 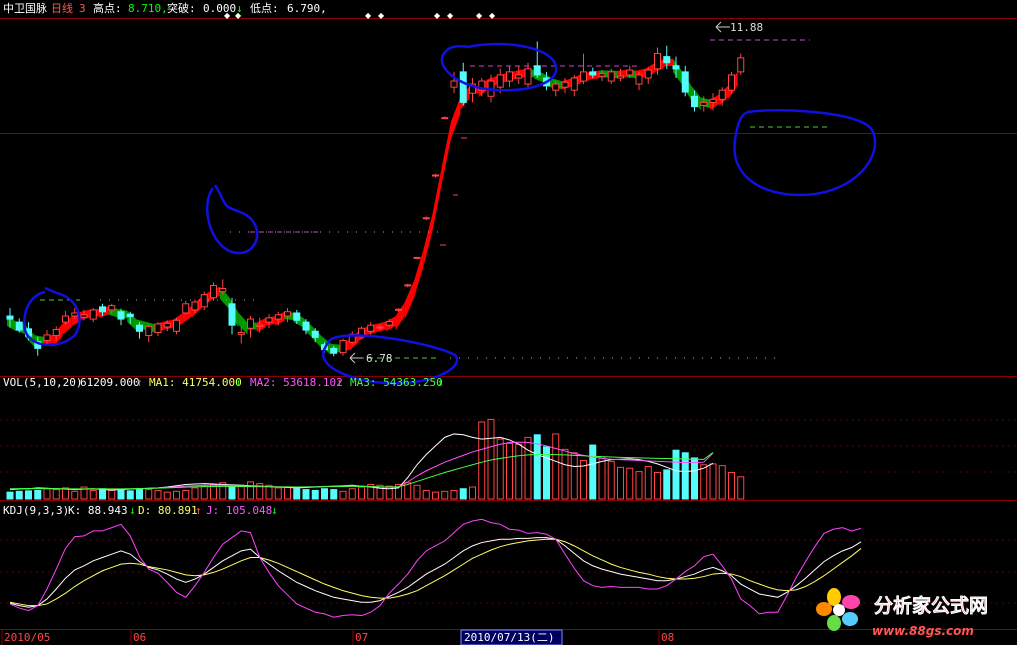 What do you see at coordinates (219, 8) in the screenshot?
I see `breakout-value: 0.000` at bounding box center [219, 8].